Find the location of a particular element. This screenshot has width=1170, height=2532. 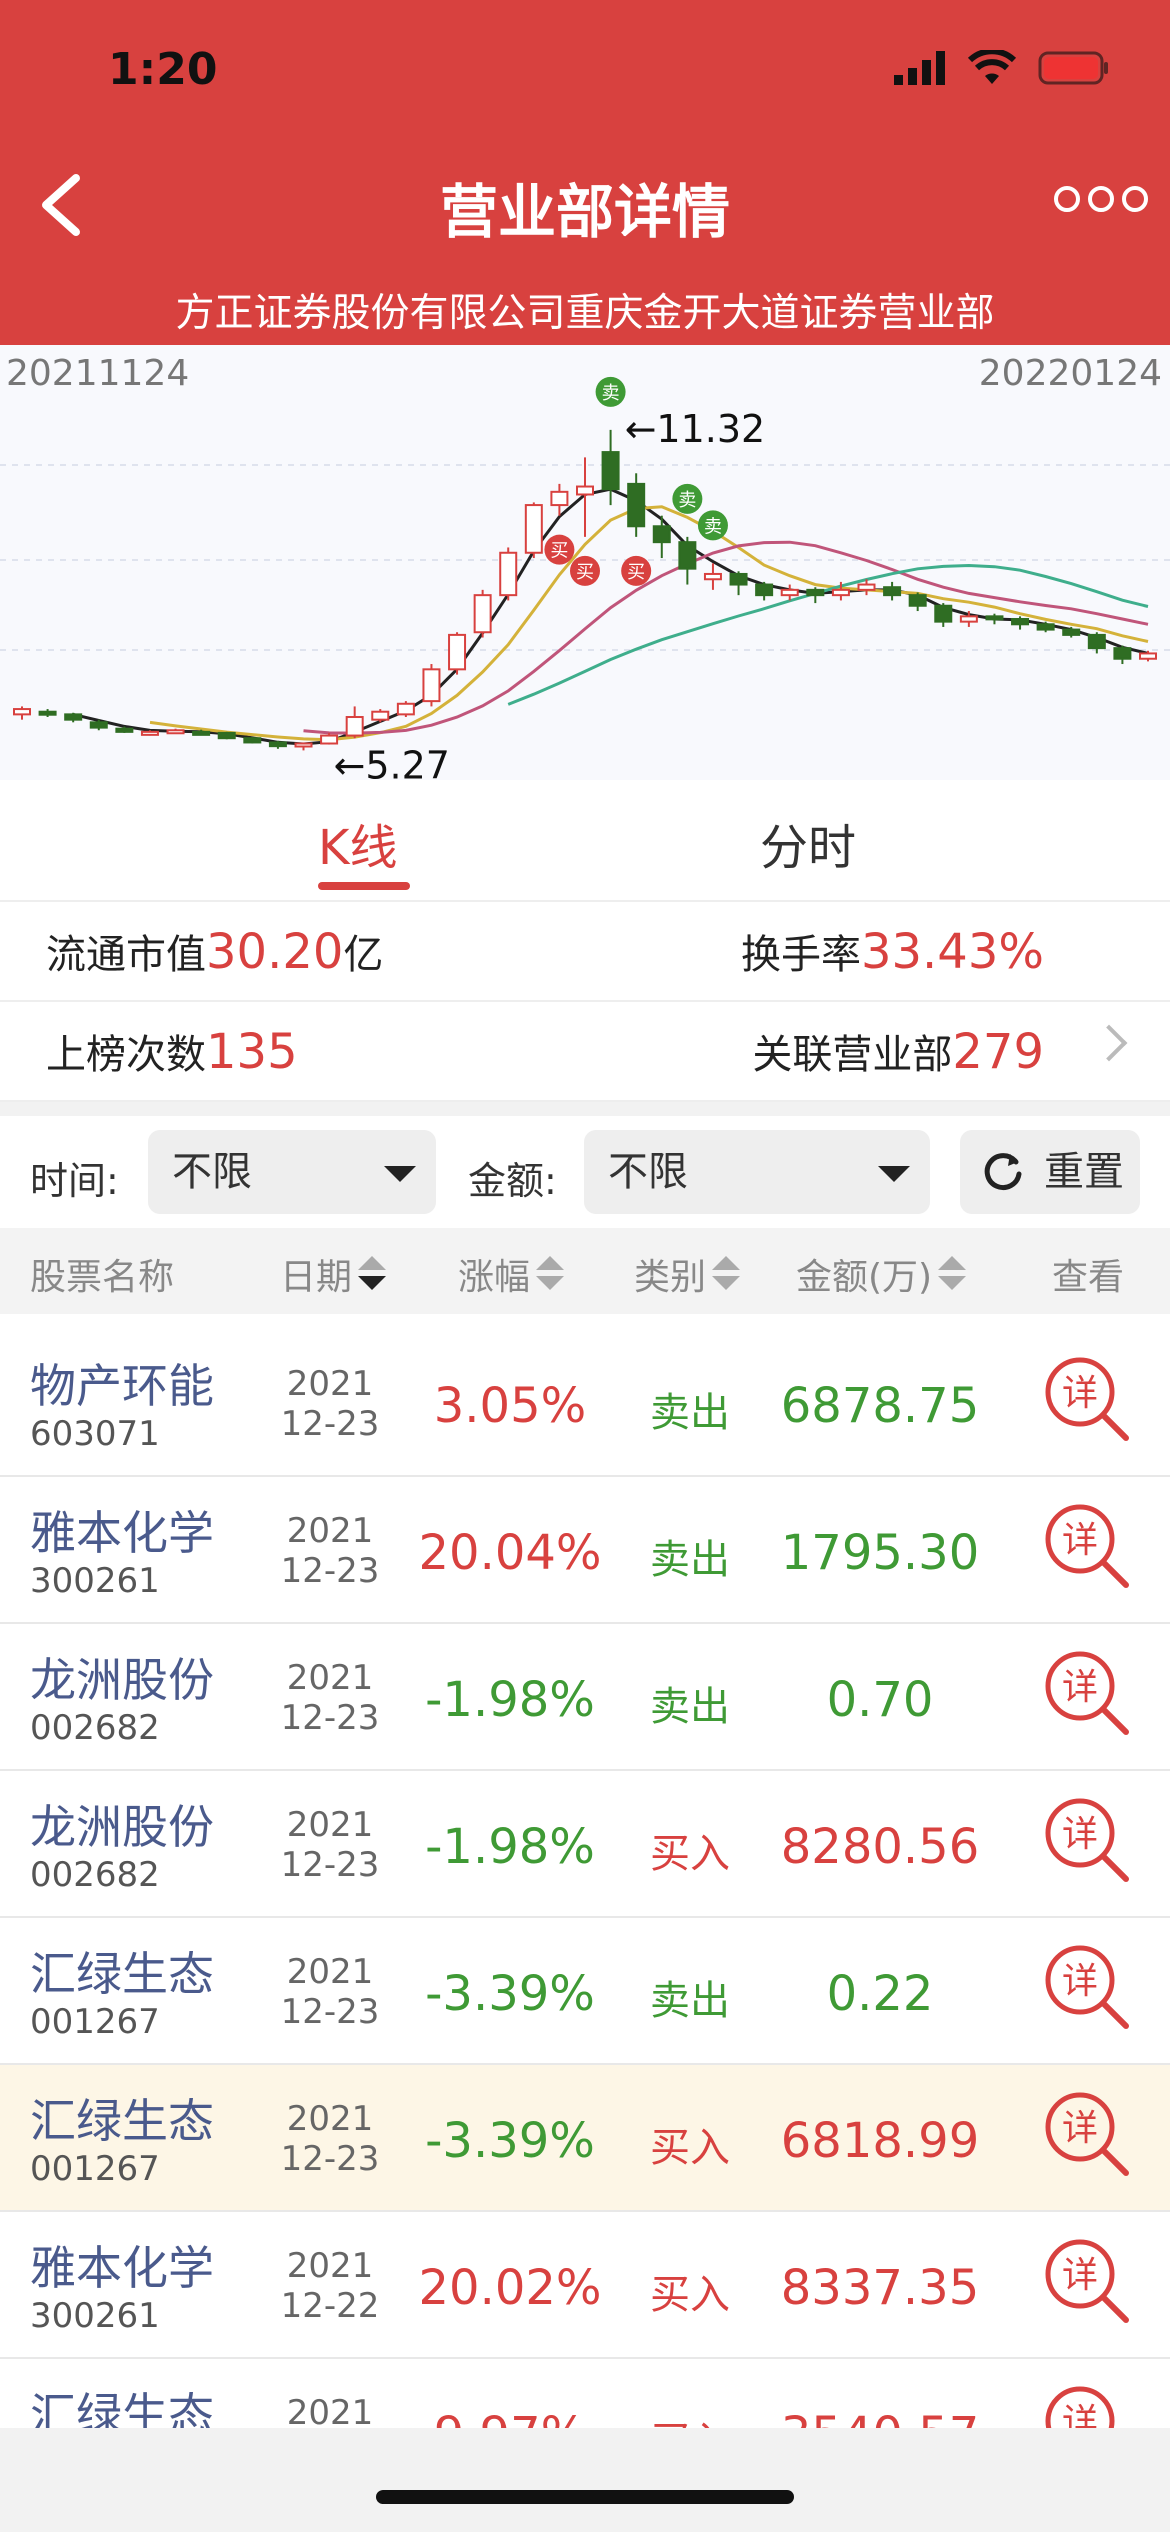

header-amount: 金额(万) is located at coordinates (882, 1274).